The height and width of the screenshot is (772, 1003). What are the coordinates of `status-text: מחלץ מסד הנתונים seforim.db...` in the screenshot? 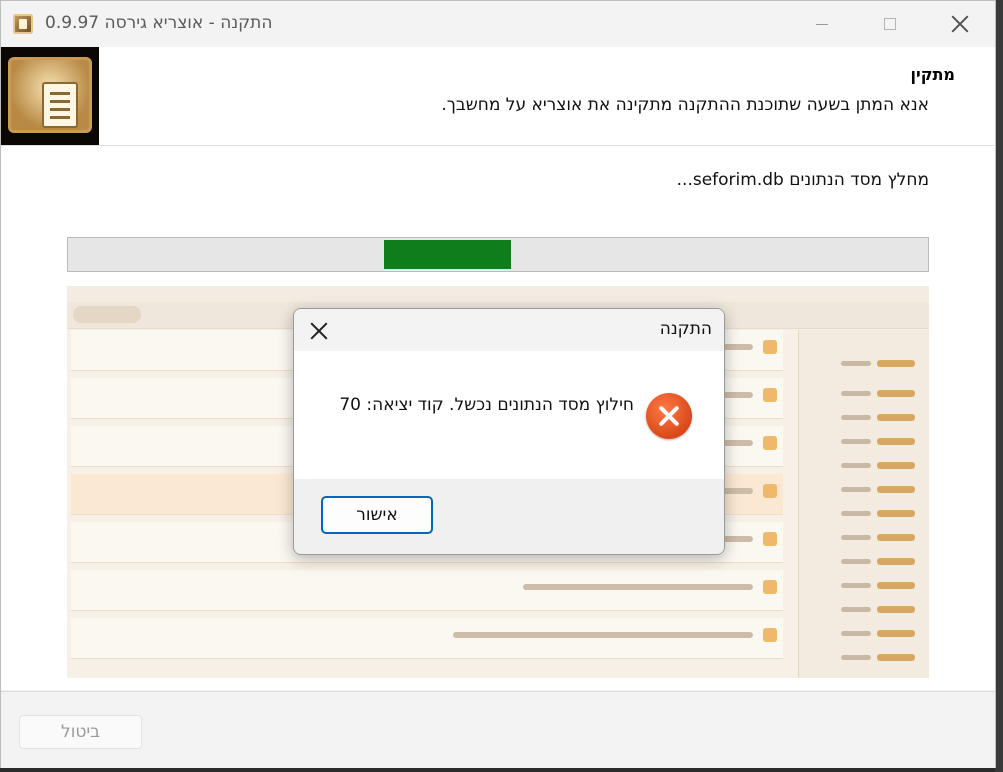 It's located at (802, 180).